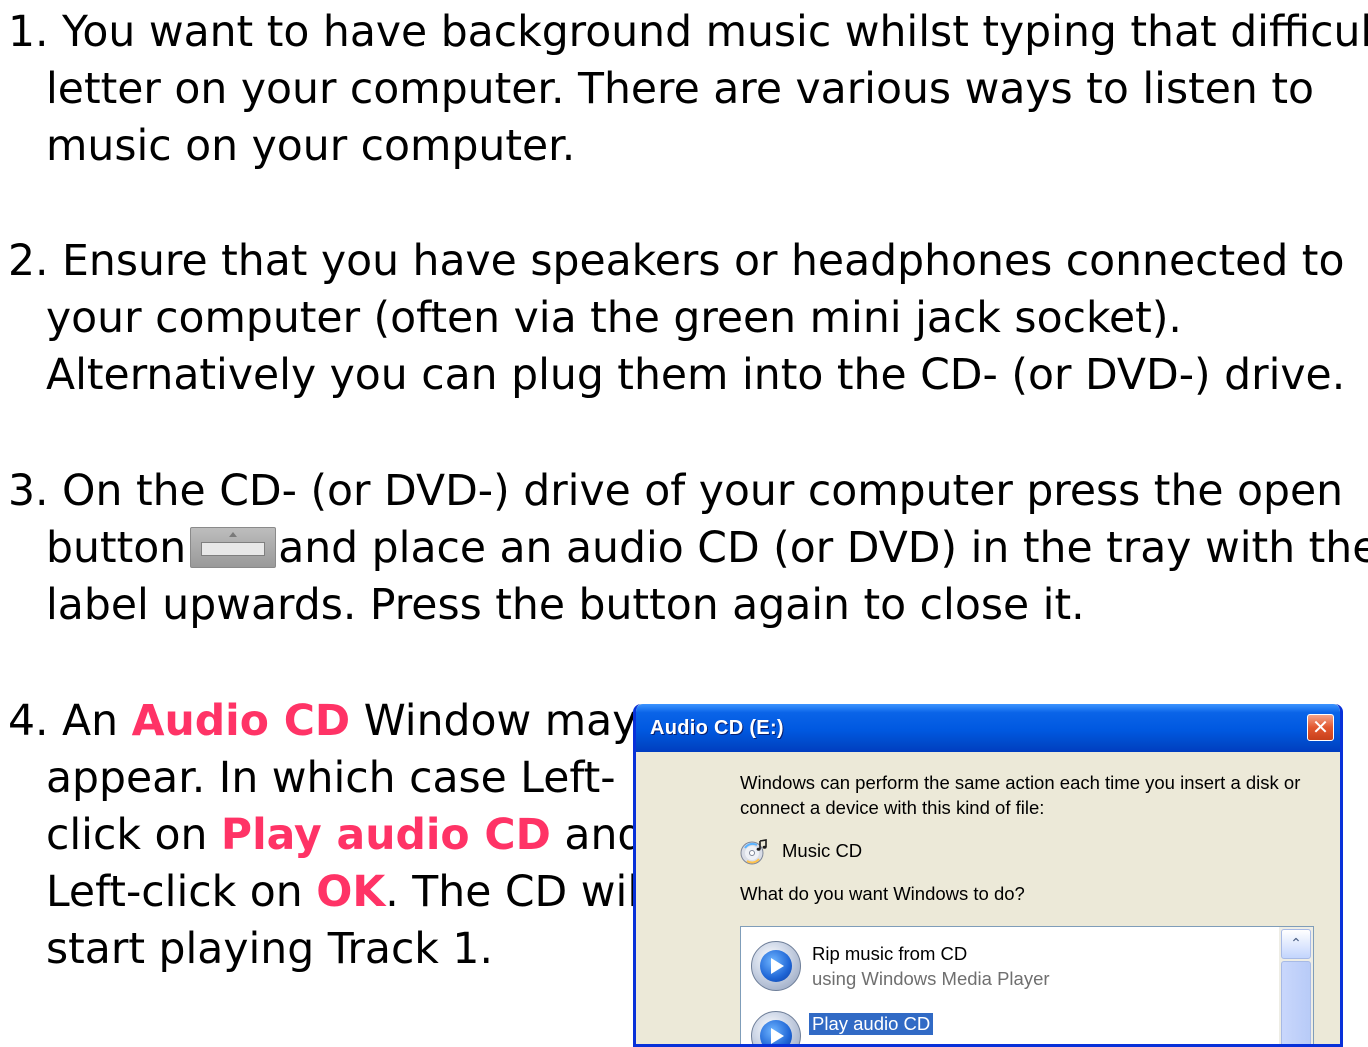 The width and height of the screenshot is (1368, 1047). I want to click on listbox-scrollbar: ⌃, so click(1296, 985).